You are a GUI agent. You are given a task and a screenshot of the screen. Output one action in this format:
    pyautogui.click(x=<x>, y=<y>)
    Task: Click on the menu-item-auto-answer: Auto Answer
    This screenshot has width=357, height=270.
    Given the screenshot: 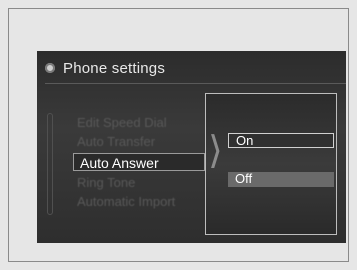 What is the action you would take?
    pyautogui.click(x=139, y=162)
    